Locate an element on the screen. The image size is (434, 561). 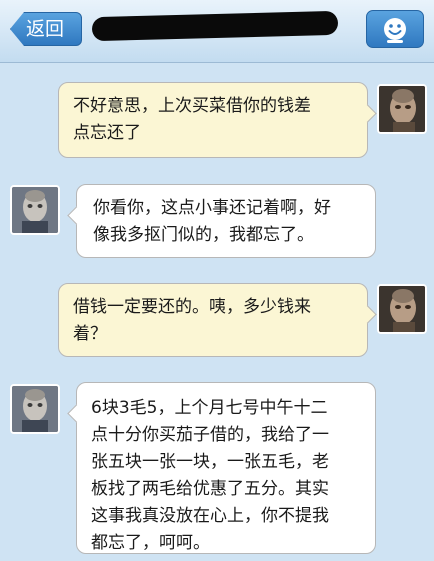
message-bubble: 不好意思，上次买菜借你的钱差 点忘还了 is located at coordinates (217, 120).